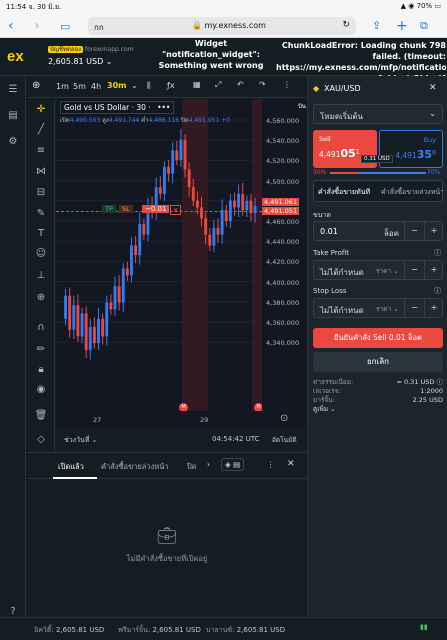 The image size is (447, 640). What do you see at coordinates (41, 329) in the screenshot?
I see `magnet-icon: ∩` at bounding box center [41, 329].